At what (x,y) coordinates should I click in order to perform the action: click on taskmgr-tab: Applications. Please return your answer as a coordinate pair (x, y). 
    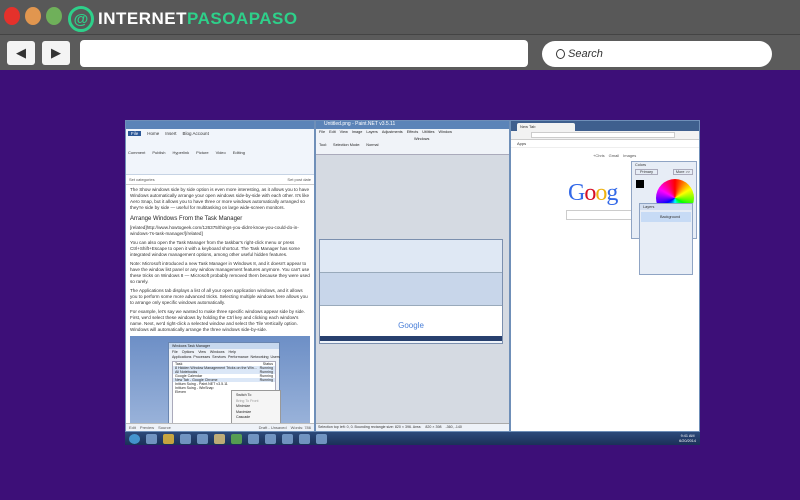
    Looking at the image, I should click on (181, 357).